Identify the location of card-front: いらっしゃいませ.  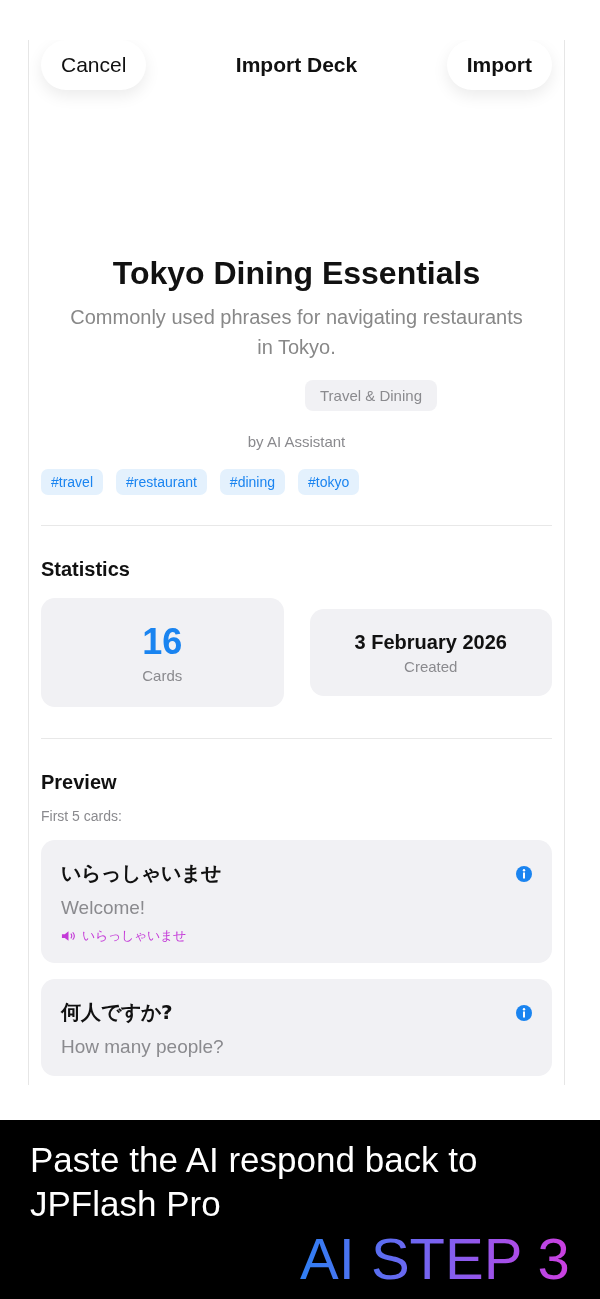
(141, 873).